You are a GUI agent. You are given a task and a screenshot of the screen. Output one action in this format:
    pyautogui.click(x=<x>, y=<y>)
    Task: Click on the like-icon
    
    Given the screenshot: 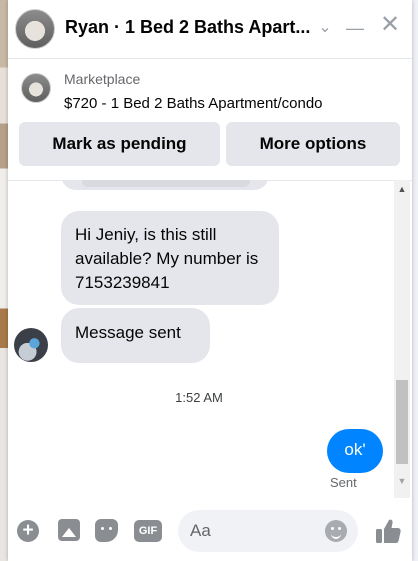 What is the action you would take?
    pyautogui.click(x=388, y=531)
    